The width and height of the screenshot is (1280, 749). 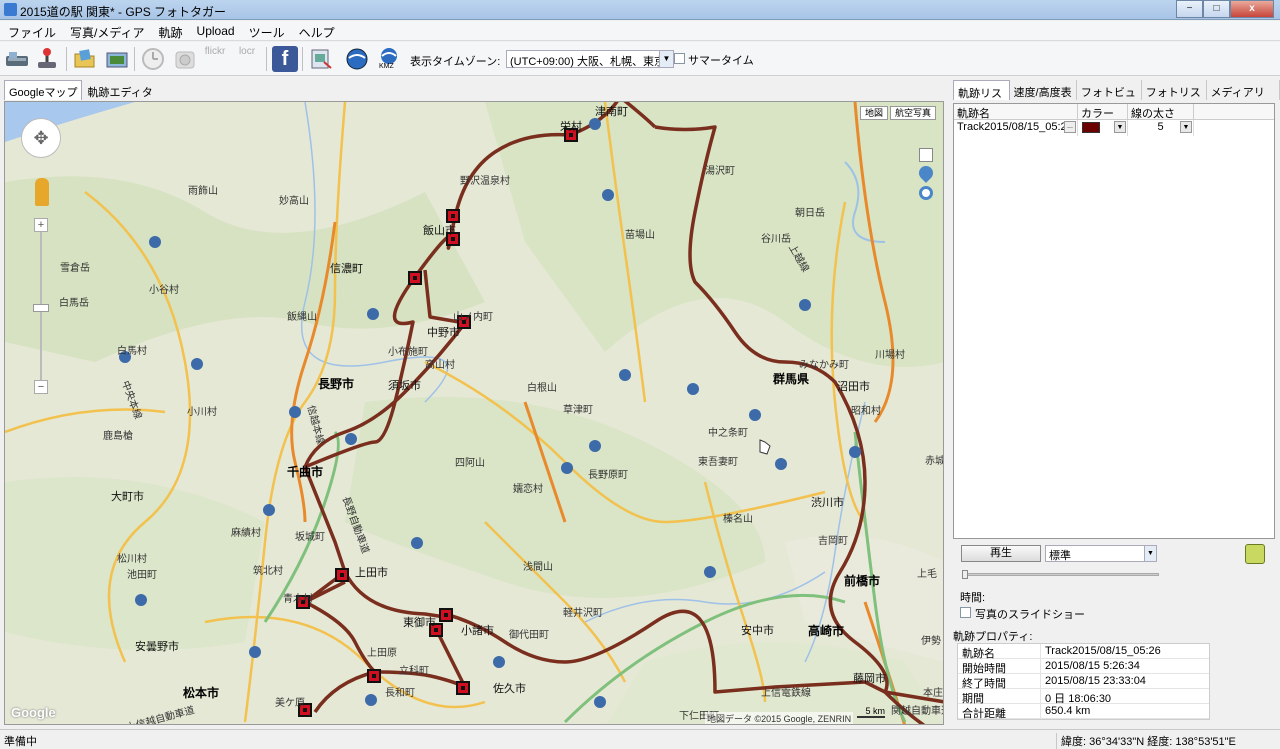 I want to click on facebook-label: f, so click(x=285, y=59).